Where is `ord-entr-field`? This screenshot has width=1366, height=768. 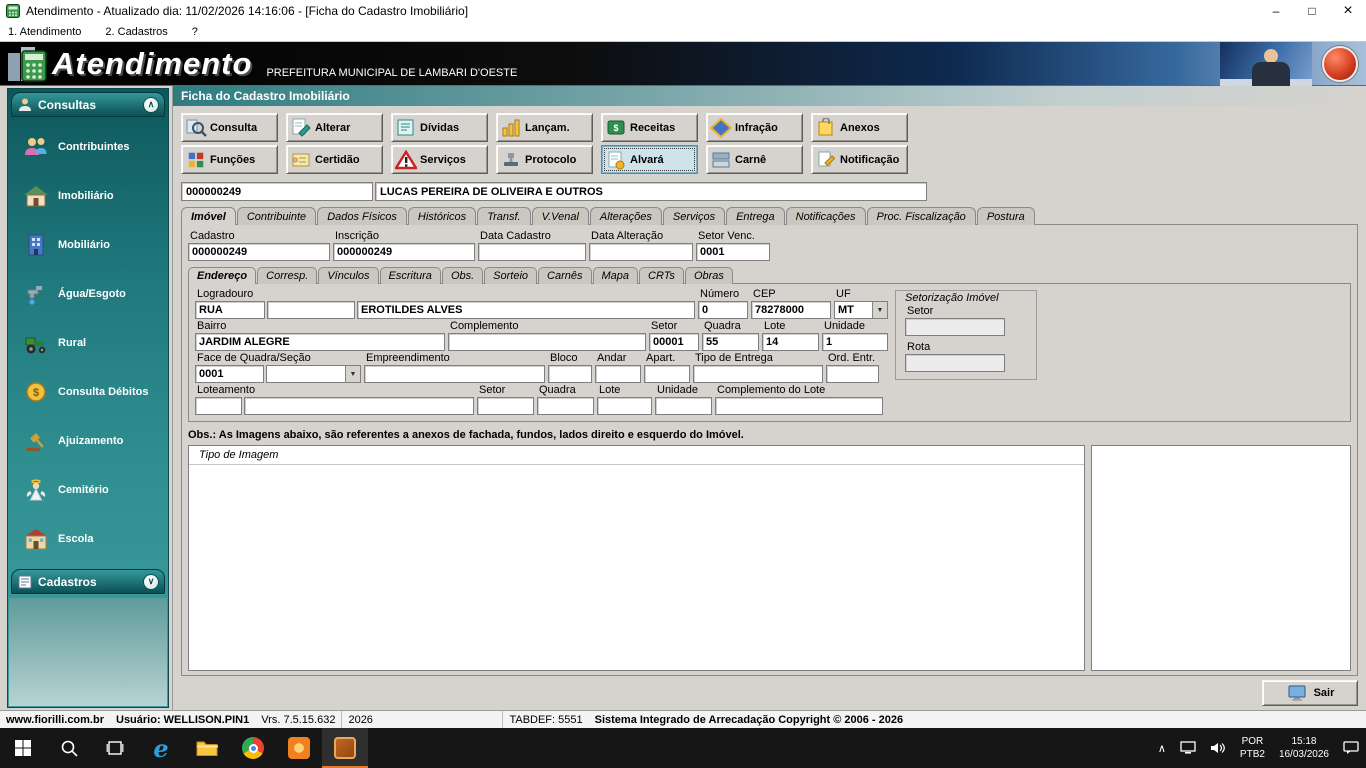 ord-entr-field is located at coordinates (852, 374).